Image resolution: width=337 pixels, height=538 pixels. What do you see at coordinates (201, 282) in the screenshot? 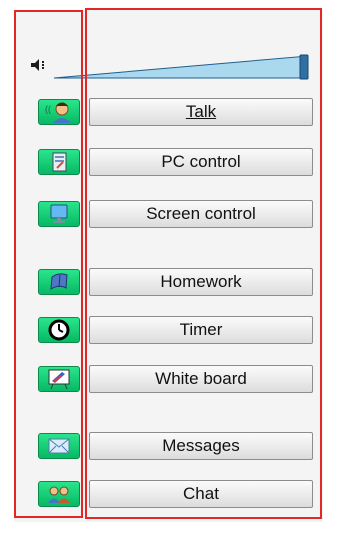
I see `homework-button: Homework` at bounding box center [201, 282].